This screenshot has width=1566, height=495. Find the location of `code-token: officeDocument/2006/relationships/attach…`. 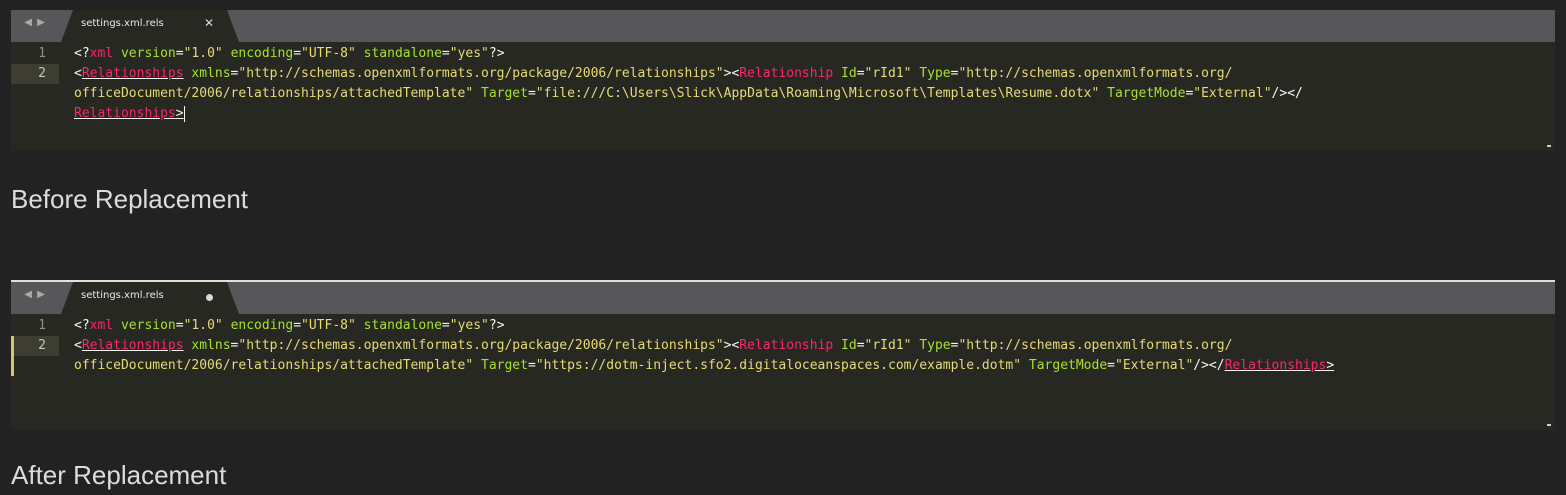

code-token: officeDocument/2006/relationships/attach… is located at coordinates (274, 93).